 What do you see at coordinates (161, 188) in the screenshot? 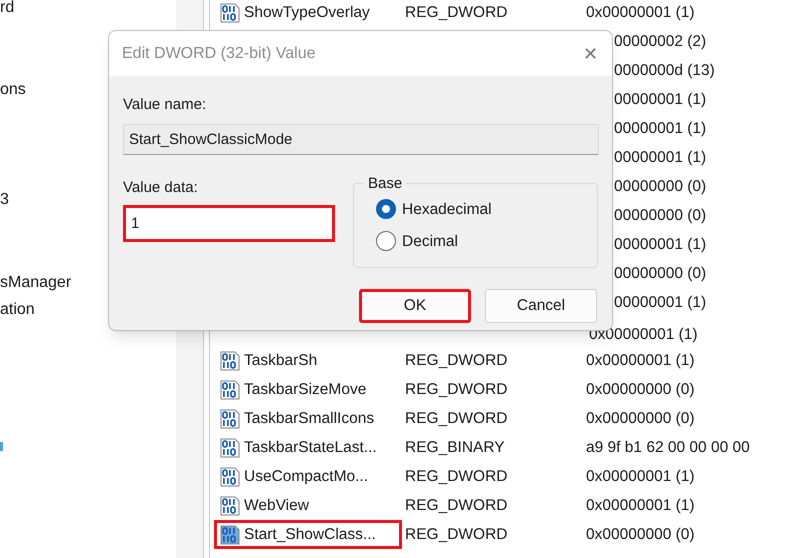
I see `field-label: Value data:` at bounding box center [161, 188].